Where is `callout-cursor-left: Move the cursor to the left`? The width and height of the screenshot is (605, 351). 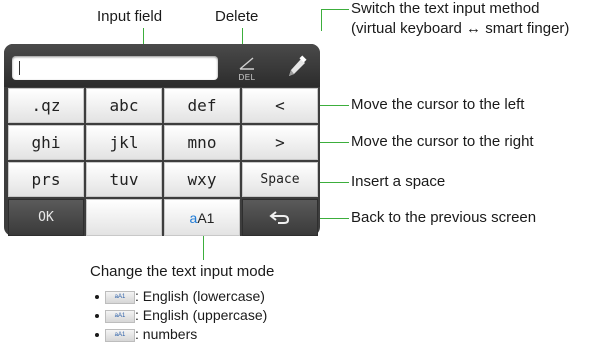 callout-cursor-left: Move the cursor to the left is located at coordinates (438, 104).